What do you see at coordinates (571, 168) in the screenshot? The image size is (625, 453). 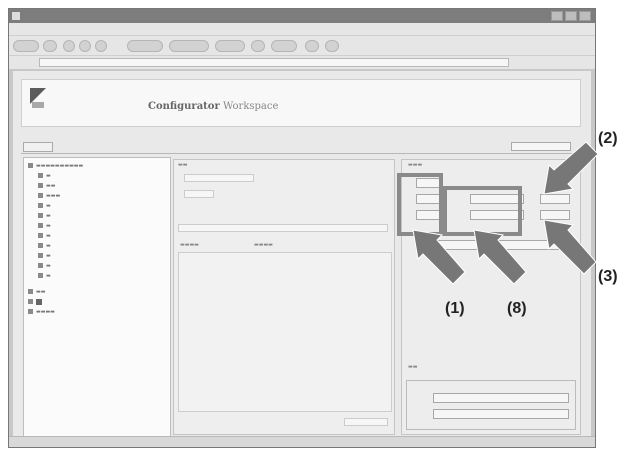 I see `arrow-2-icon` at bounding box center [571, 168].